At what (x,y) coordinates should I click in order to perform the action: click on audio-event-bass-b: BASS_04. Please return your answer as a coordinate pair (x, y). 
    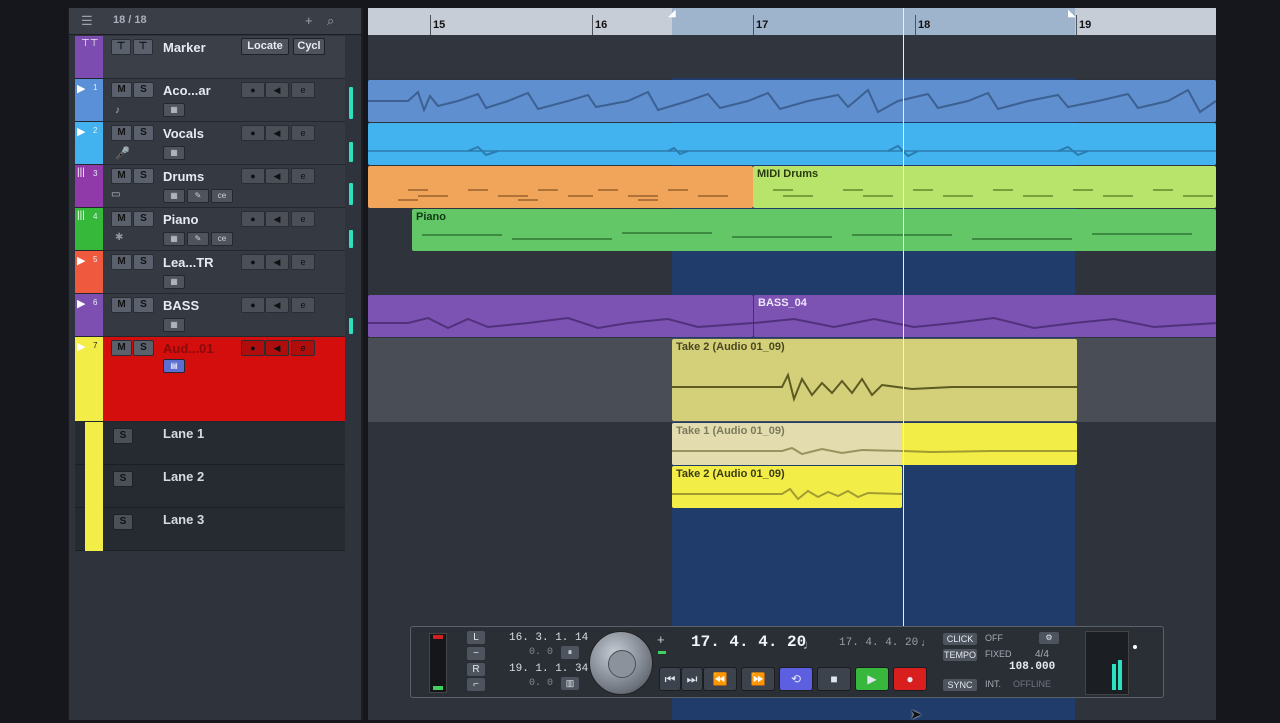
    Looking at the image, I should click on (984, 316).